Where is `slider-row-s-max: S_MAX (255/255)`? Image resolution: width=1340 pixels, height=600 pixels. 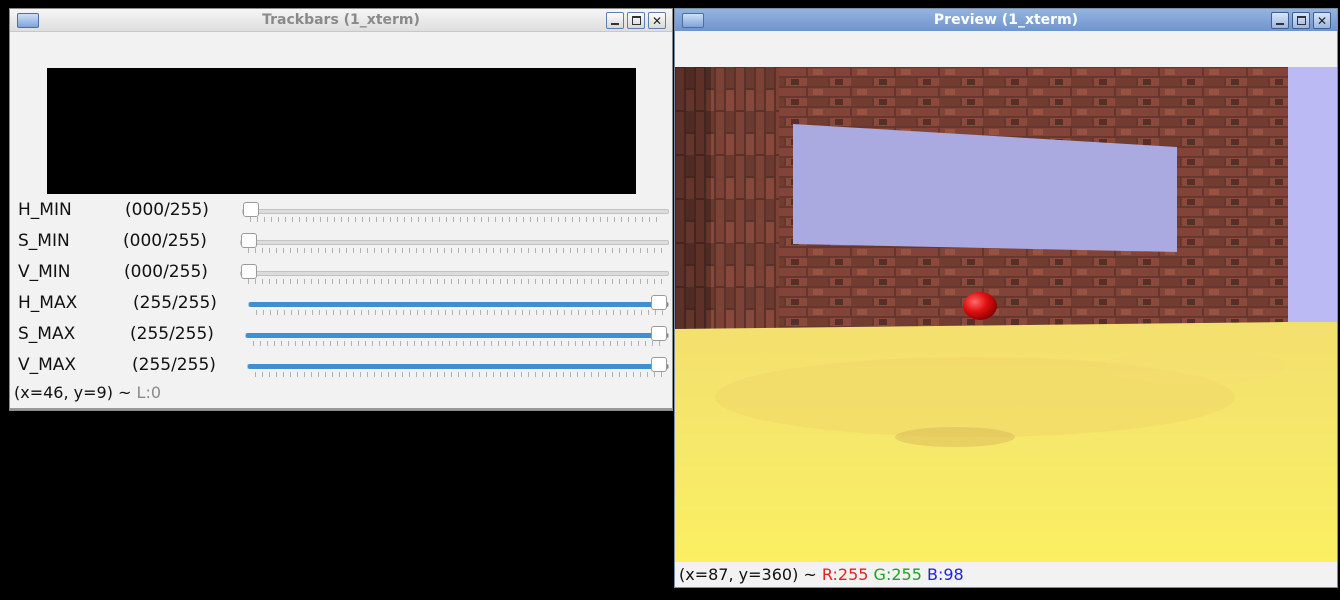 slider-row-s-max: S_MAX (255/255) is located at coordinates (341, 338).